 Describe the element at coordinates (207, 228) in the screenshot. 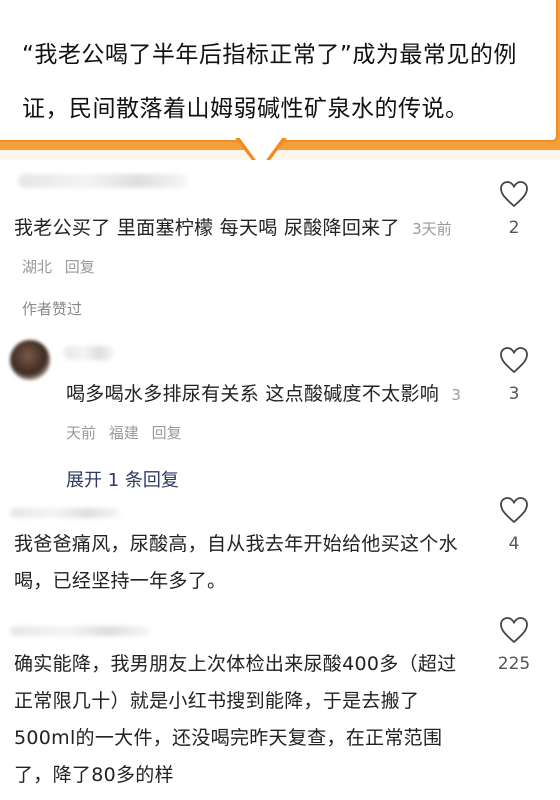

I see `comment-body: 我老公买了 里面塞柠檬 每天喝 尿酸降回来了` at that location.